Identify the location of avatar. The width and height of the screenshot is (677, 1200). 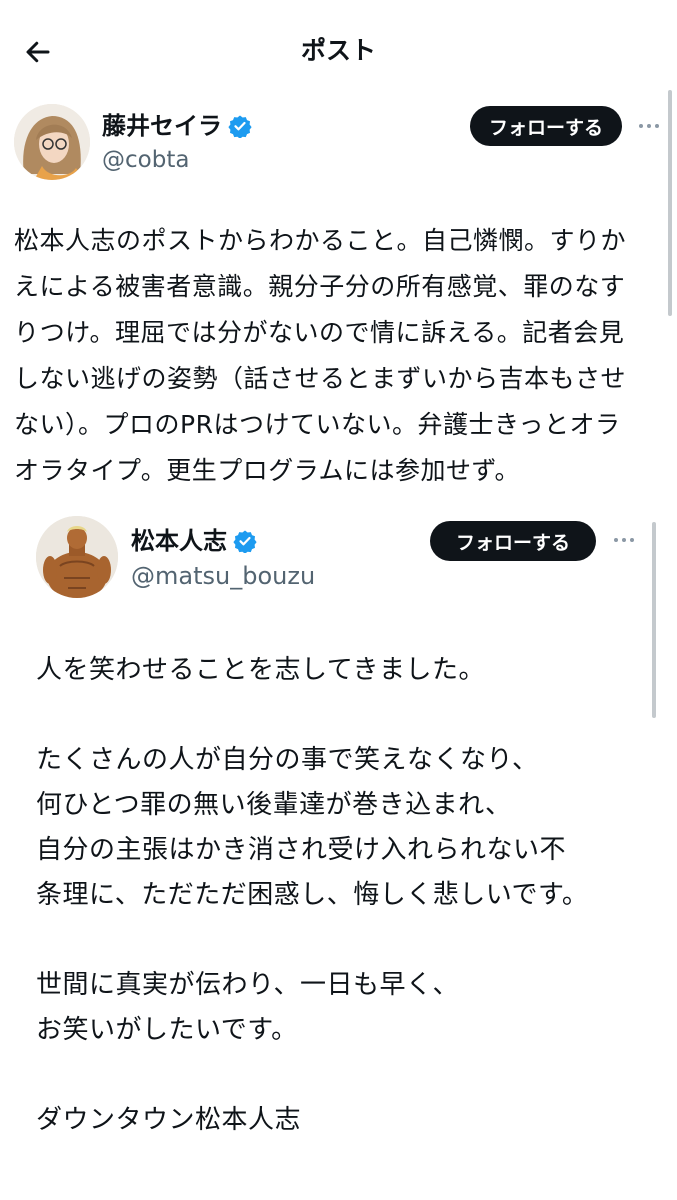
(52, 142).